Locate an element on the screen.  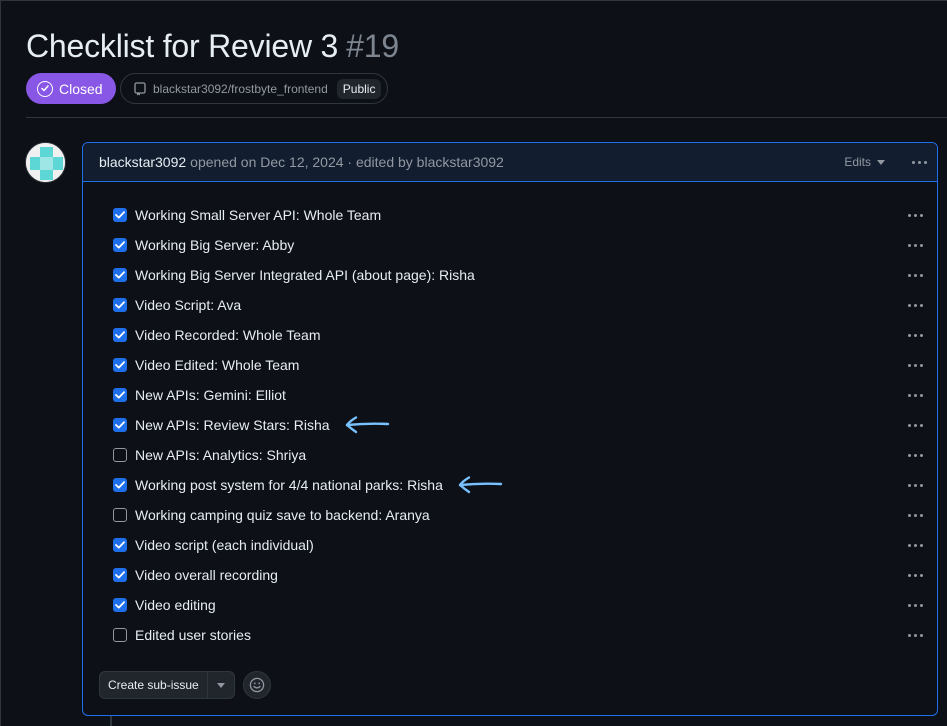
issue-number: #19 is located at coordinates (372, 46).